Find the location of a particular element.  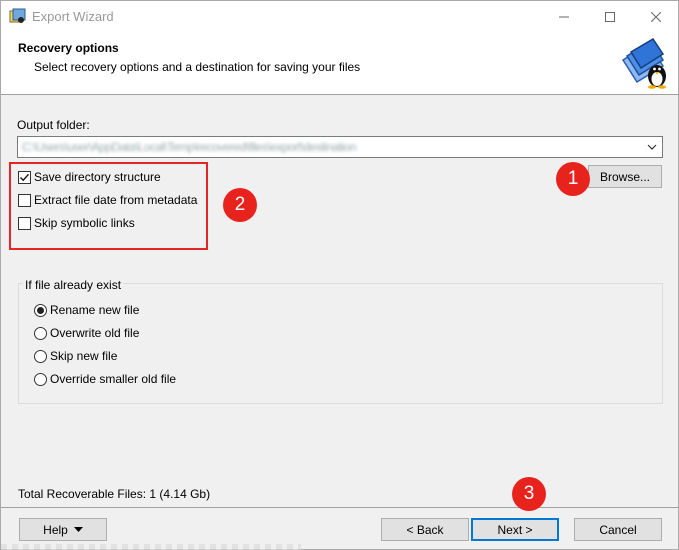

help-button-label: Help is located at coordinates (55, 529).